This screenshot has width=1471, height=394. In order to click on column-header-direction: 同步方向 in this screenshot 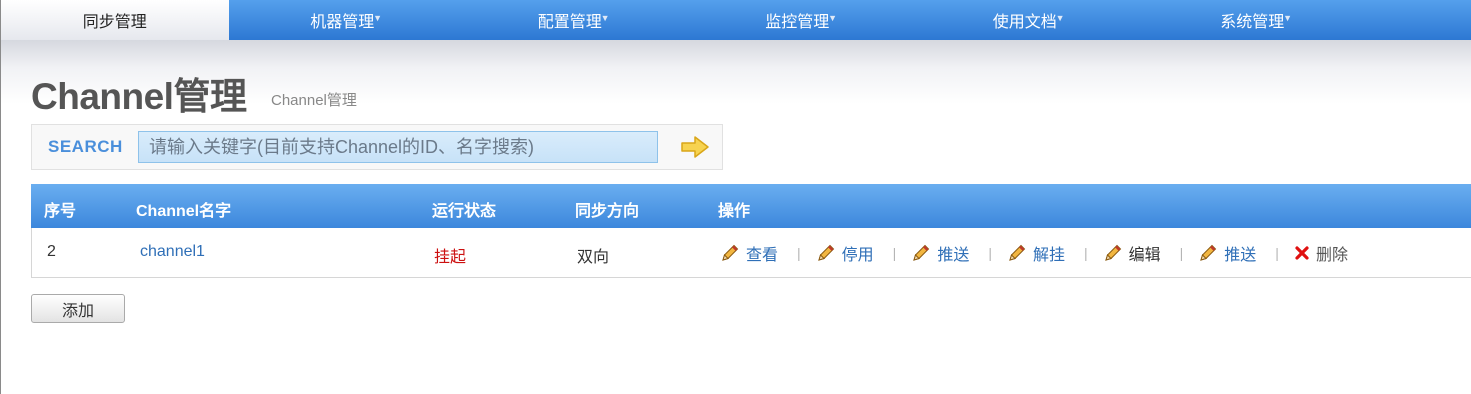, I will do `click(607, 211)`.